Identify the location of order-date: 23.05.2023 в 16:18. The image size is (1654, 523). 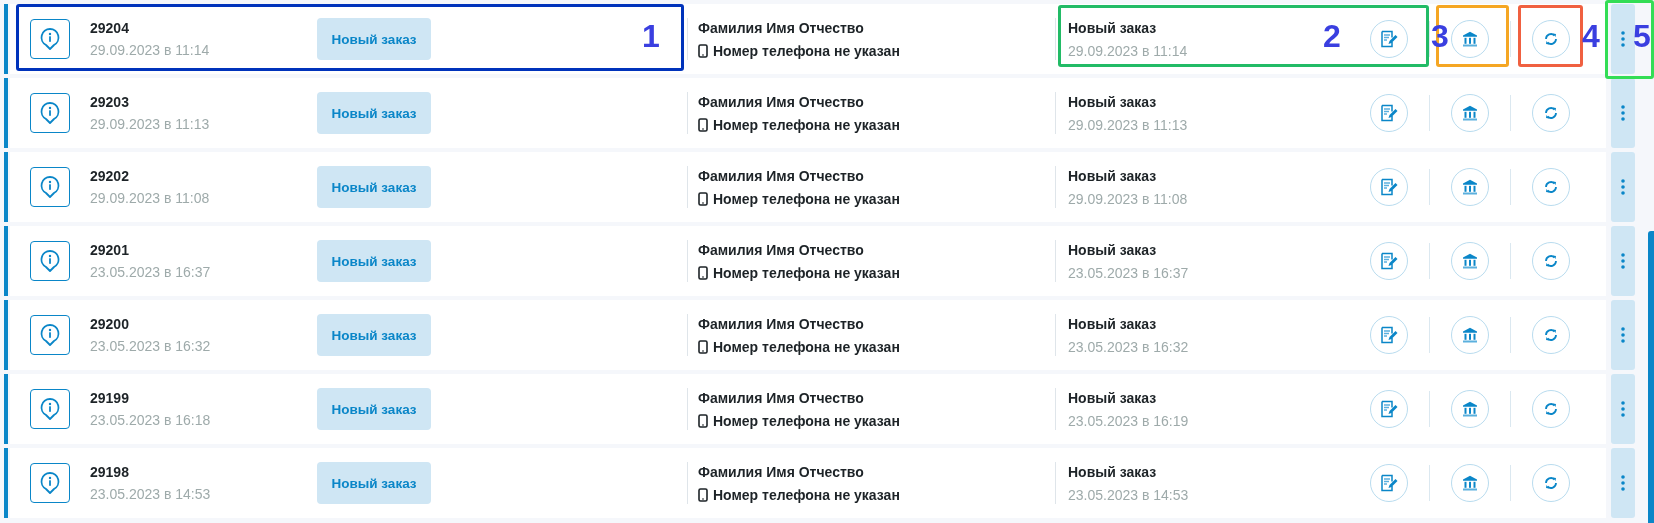
(150, 420).